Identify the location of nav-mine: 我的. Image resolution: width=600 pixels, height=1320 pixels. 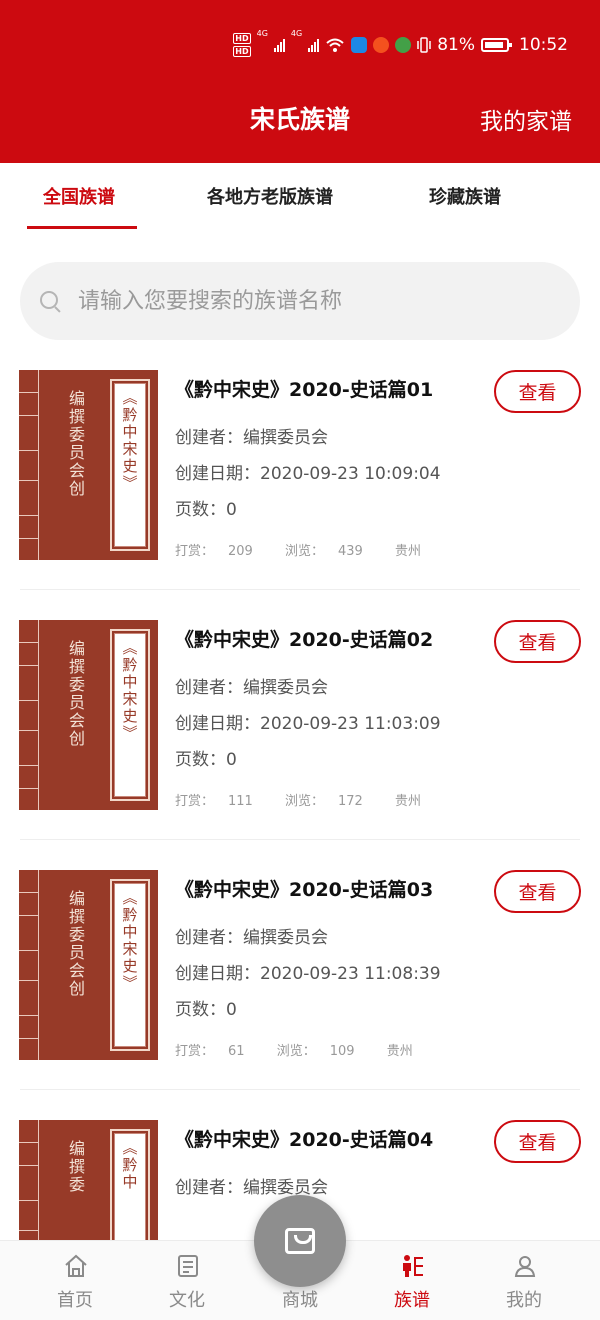
(524, 1280).